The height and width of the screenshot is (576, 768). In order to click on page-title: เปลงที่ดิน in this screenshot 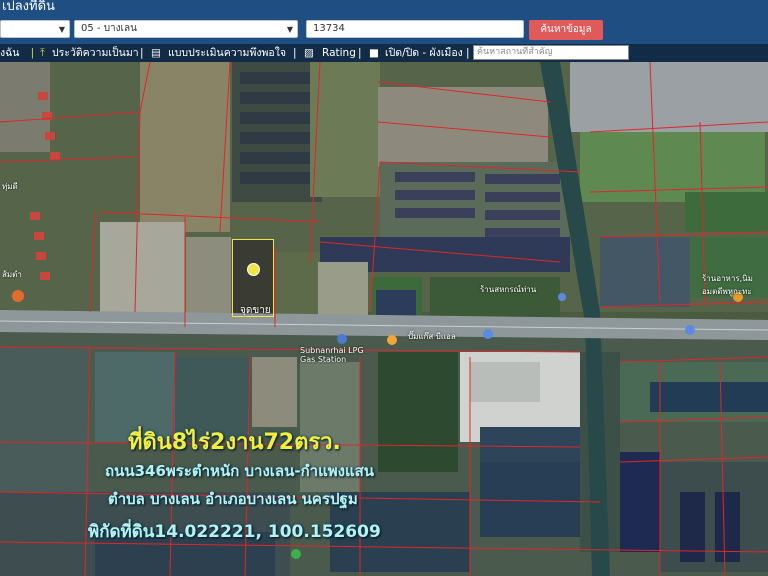, I will do `click(28, 7)`.